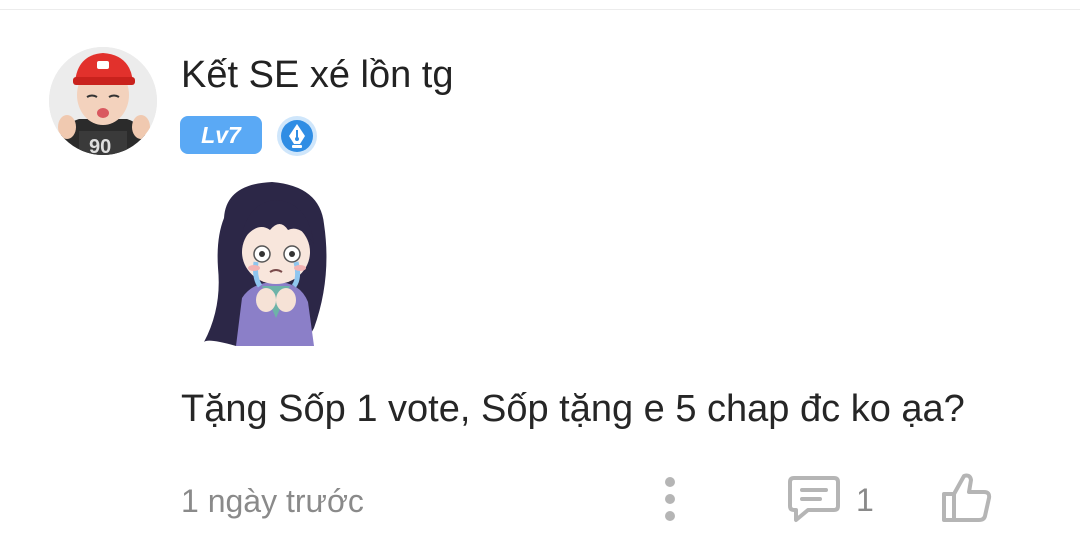  What do you see at coordinates (814, 499) in the screenshot?
I see `comment-icon` at bounding box center [814, 499].